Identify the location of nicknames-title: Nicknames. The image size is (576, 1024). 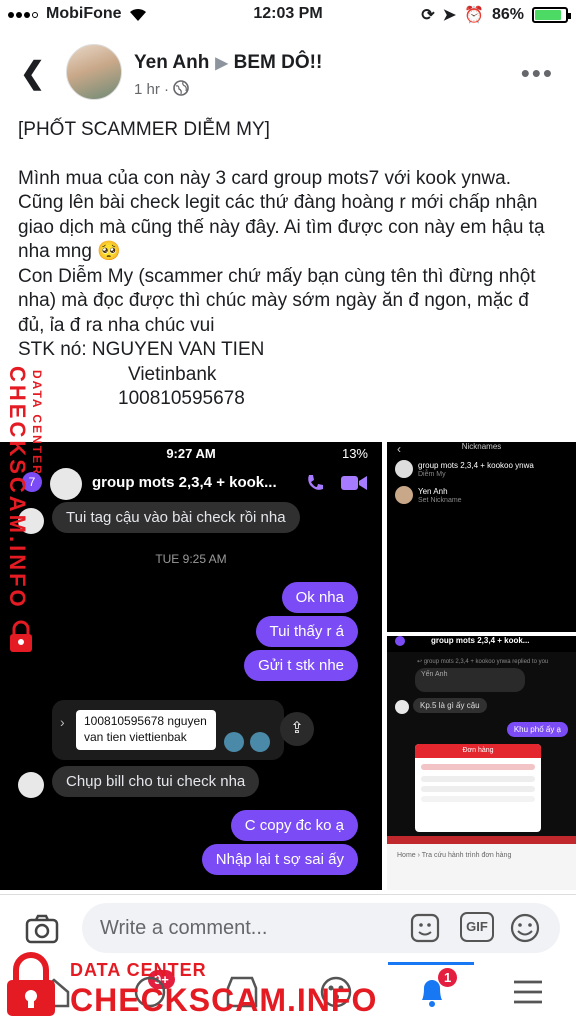
(481, 446).